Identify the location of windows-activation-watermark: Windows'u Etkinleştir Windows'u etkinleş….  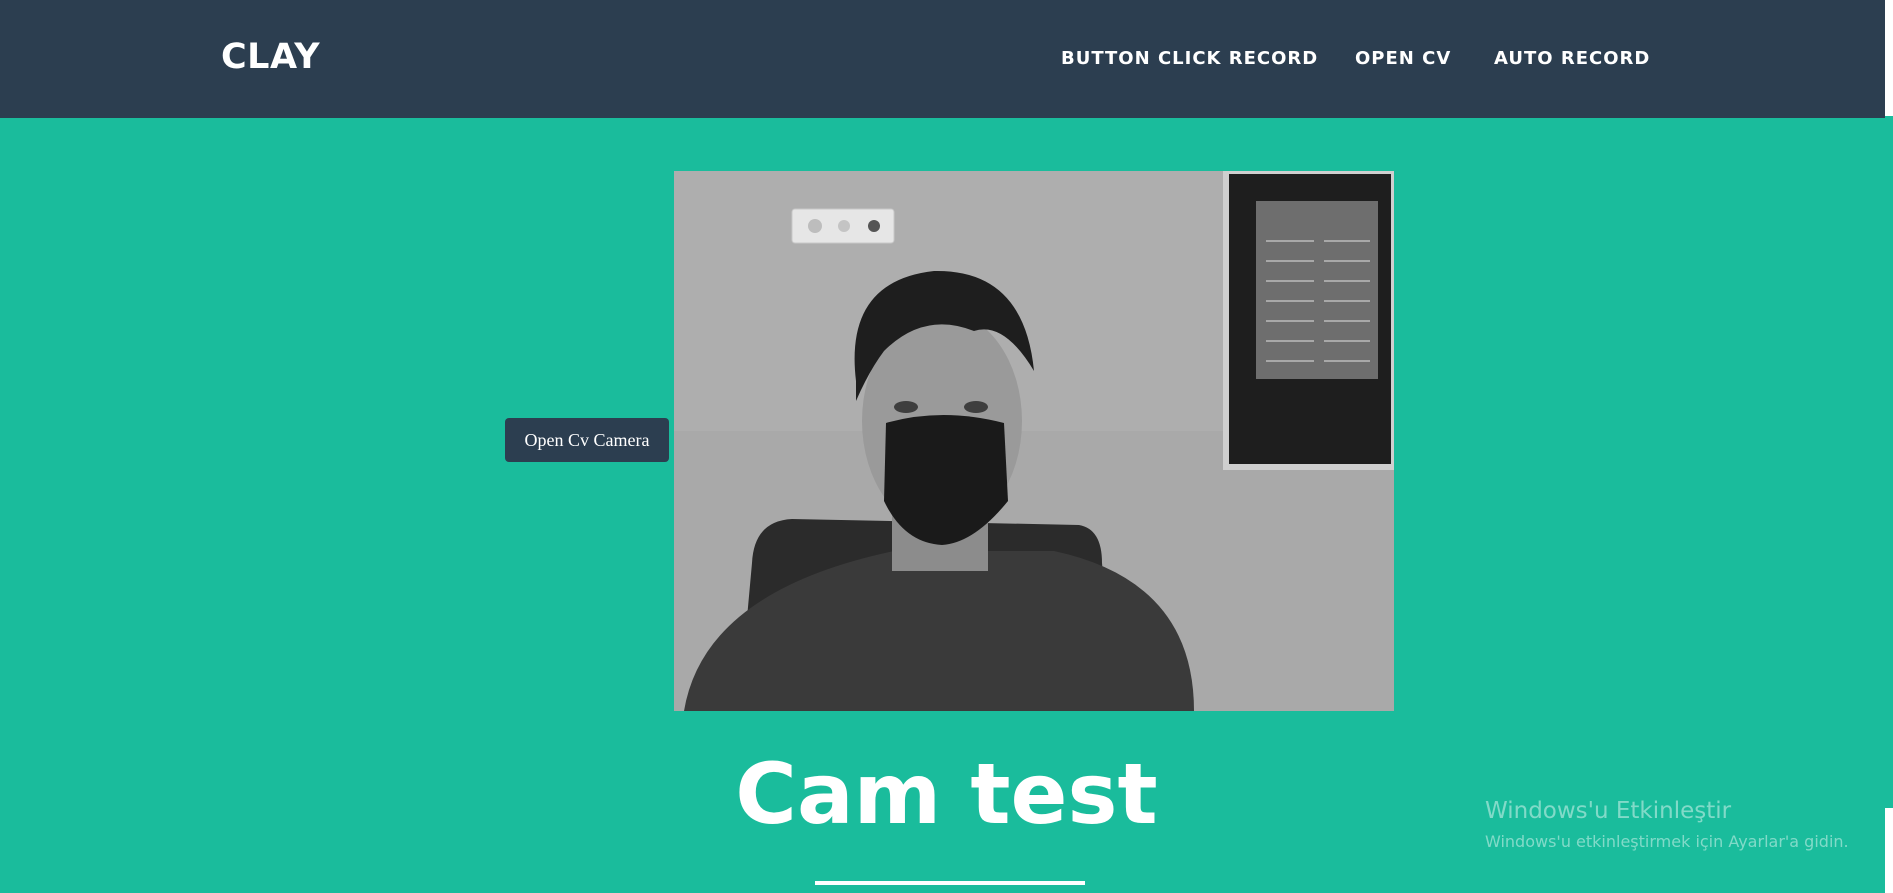
(1667, 824).